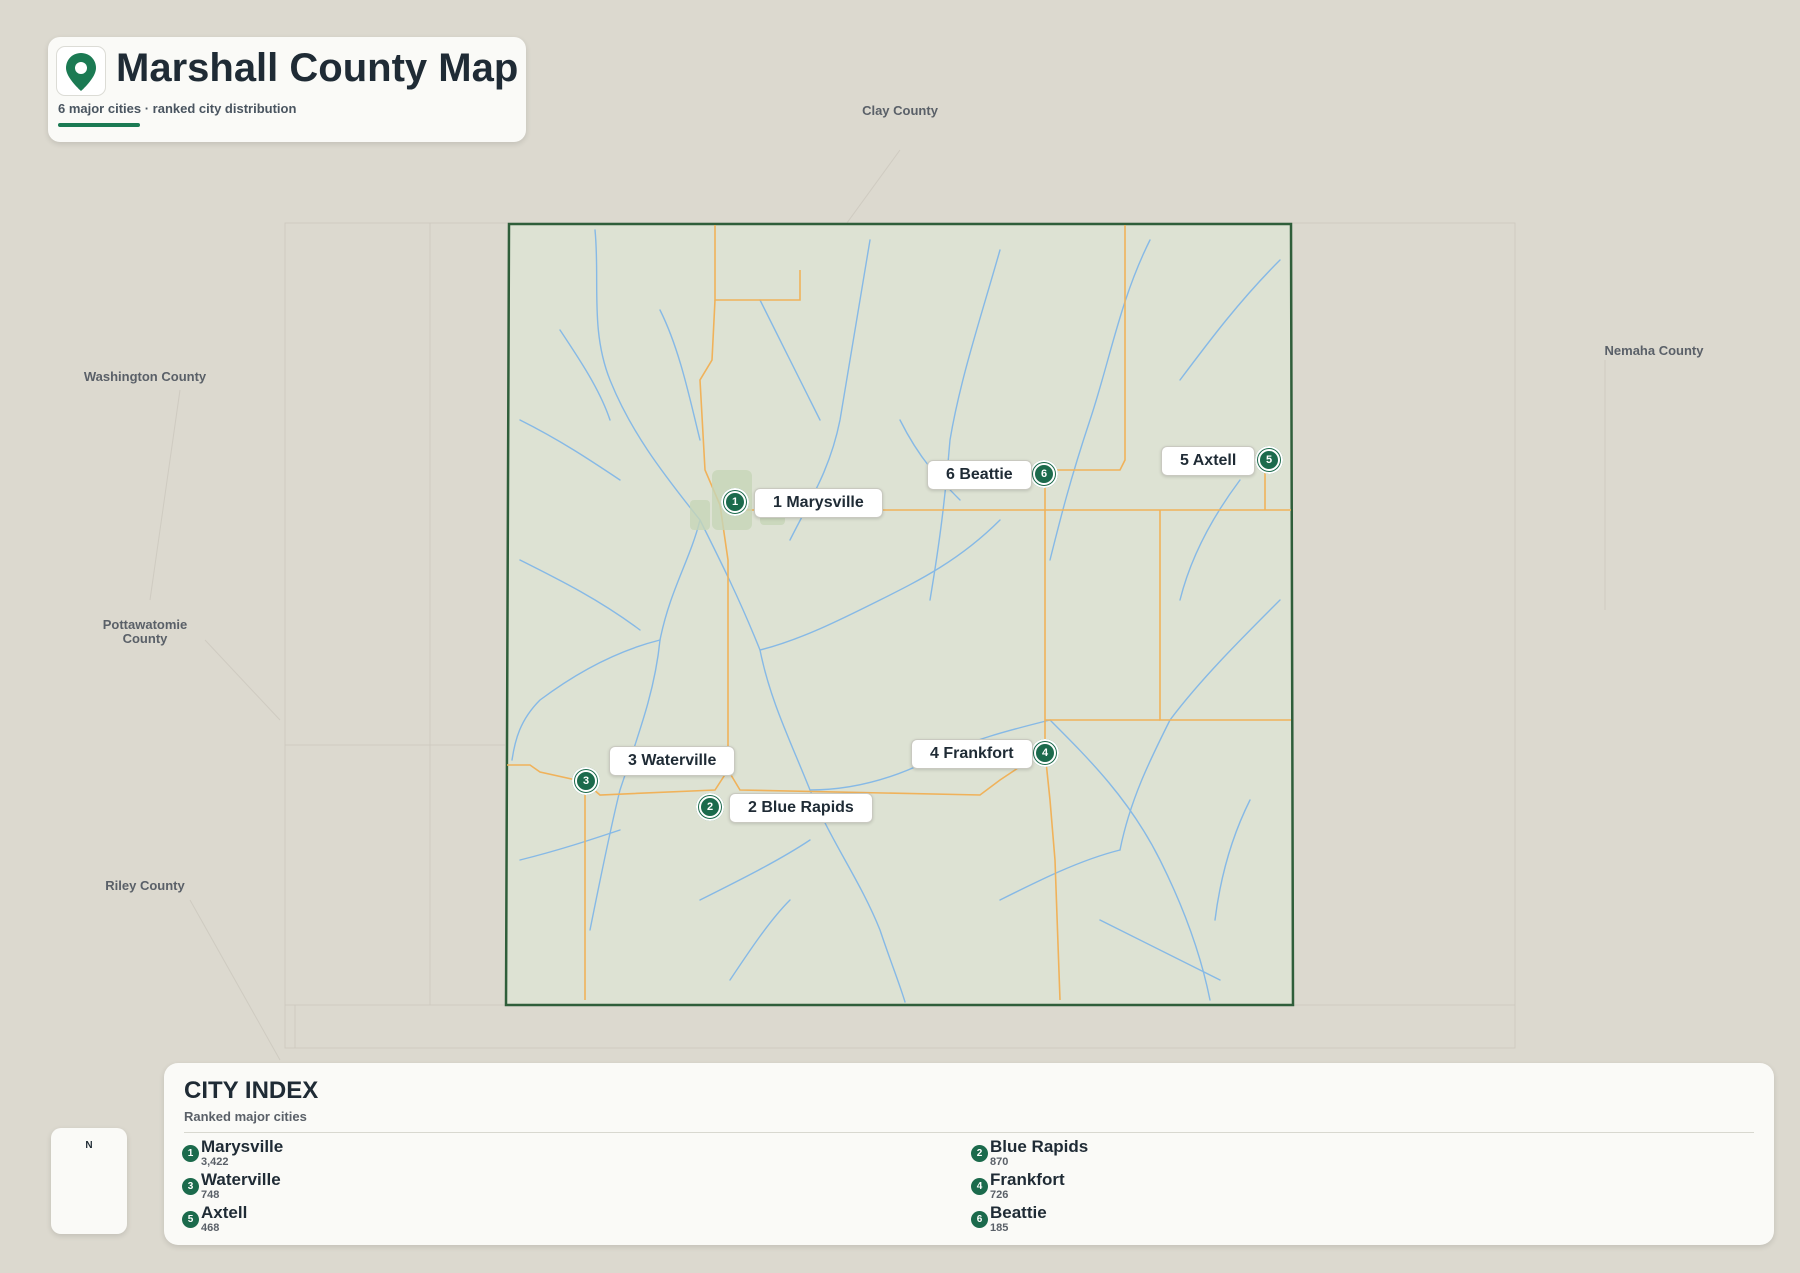 This screenshot has height=1273, width=1800. Describe the element at coordinates (210, 1195) in the screenshot. I see `index-city-population: 748` at that location.